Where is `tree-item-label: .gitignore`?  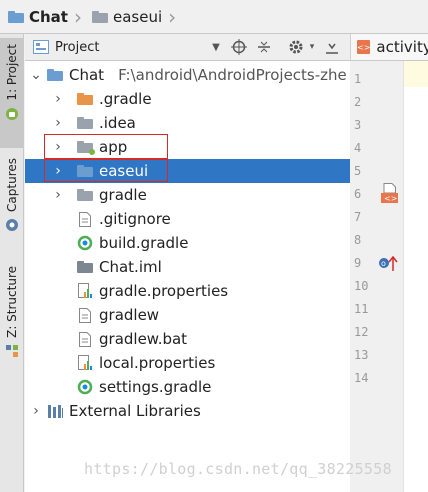
tree-item-label: .gitignore is located at coordinates (135, 219).